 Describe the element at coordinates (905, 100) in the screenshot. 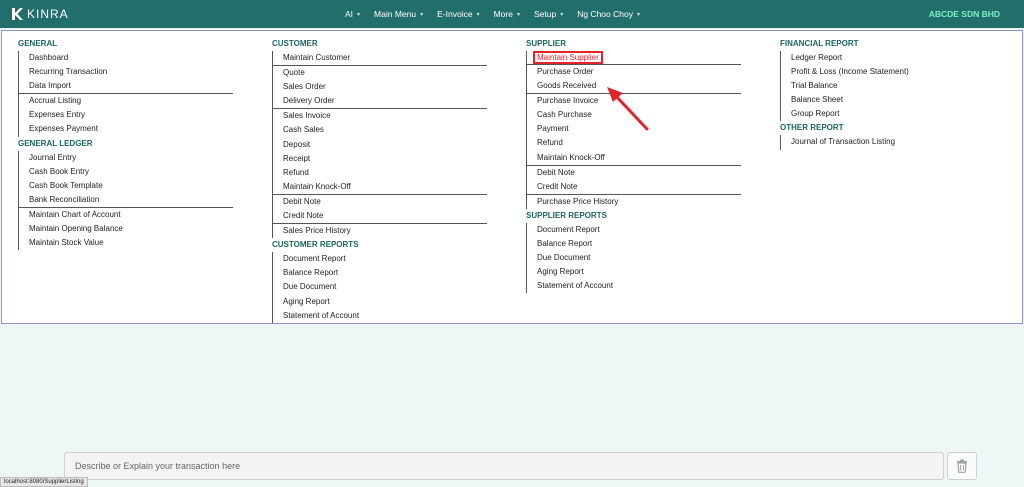

I see `menu-item-balance-sheet: Balance Sheet` at that location.